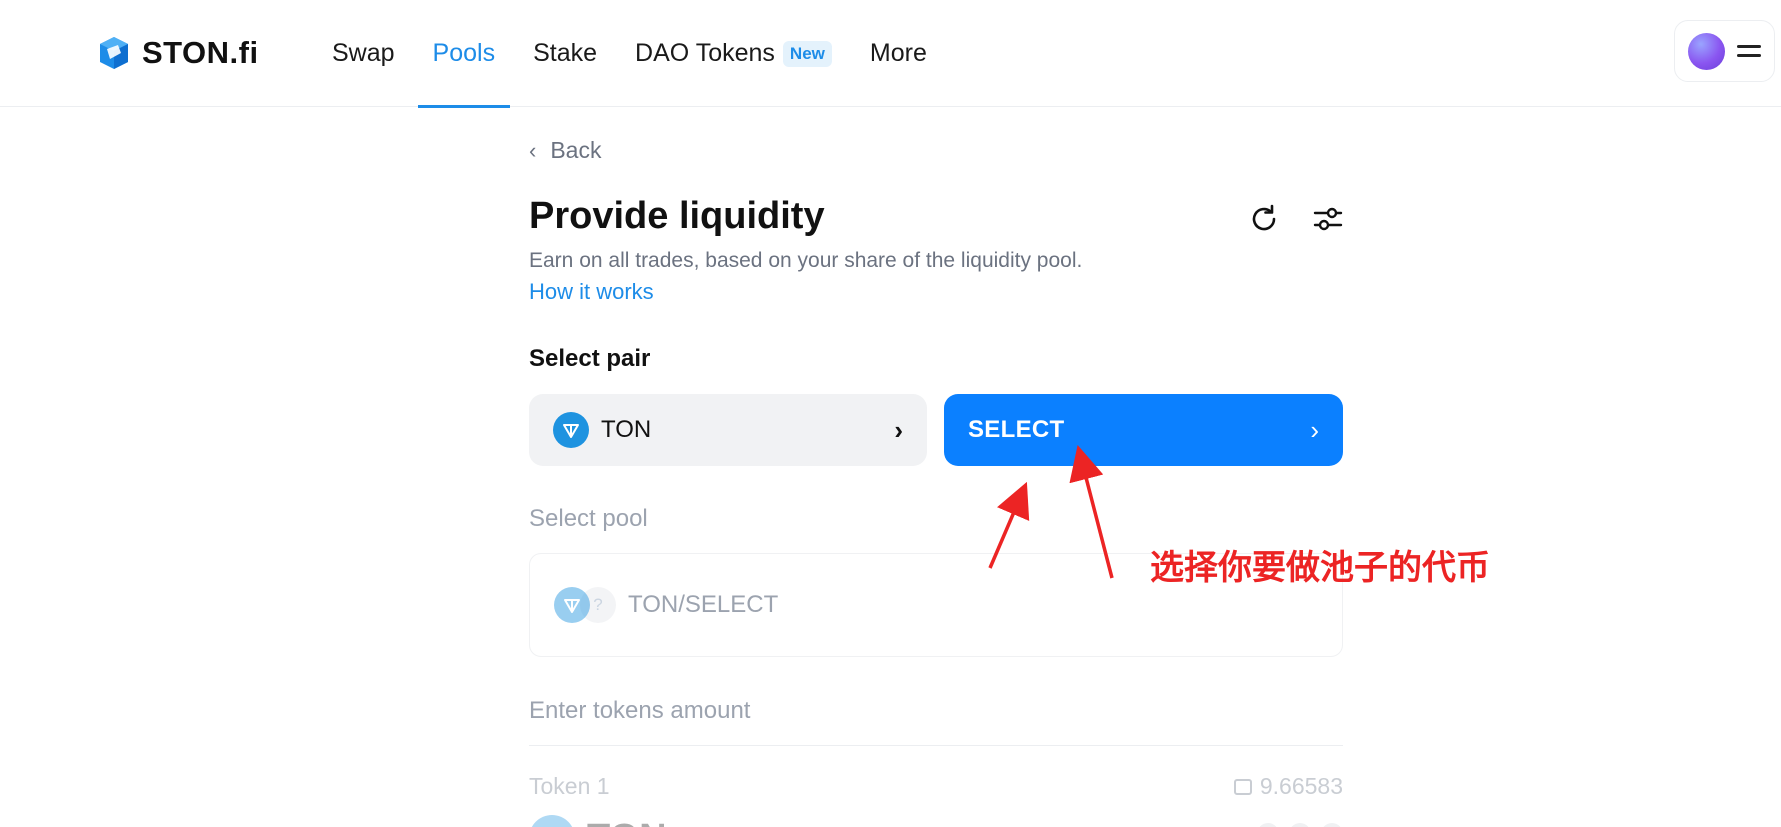  What do you see at coordinates (533, 150) in the screenshot?
I see `chevron-left-icon: ‹` at bounding box center [533, 150].